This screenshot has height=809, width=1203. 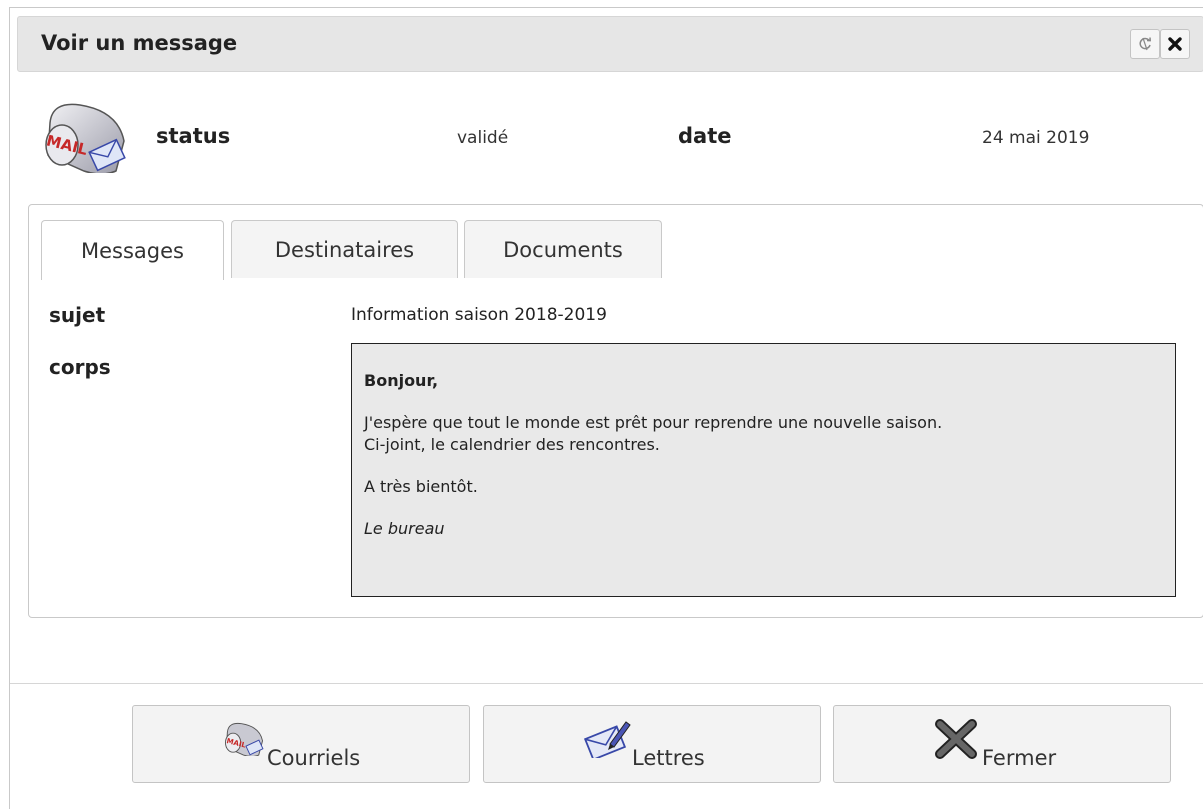 What do you see at coordinates (404, 528) in the screenshot?
I see `body-signature: Le bureau` at bounding box center [404, 528].